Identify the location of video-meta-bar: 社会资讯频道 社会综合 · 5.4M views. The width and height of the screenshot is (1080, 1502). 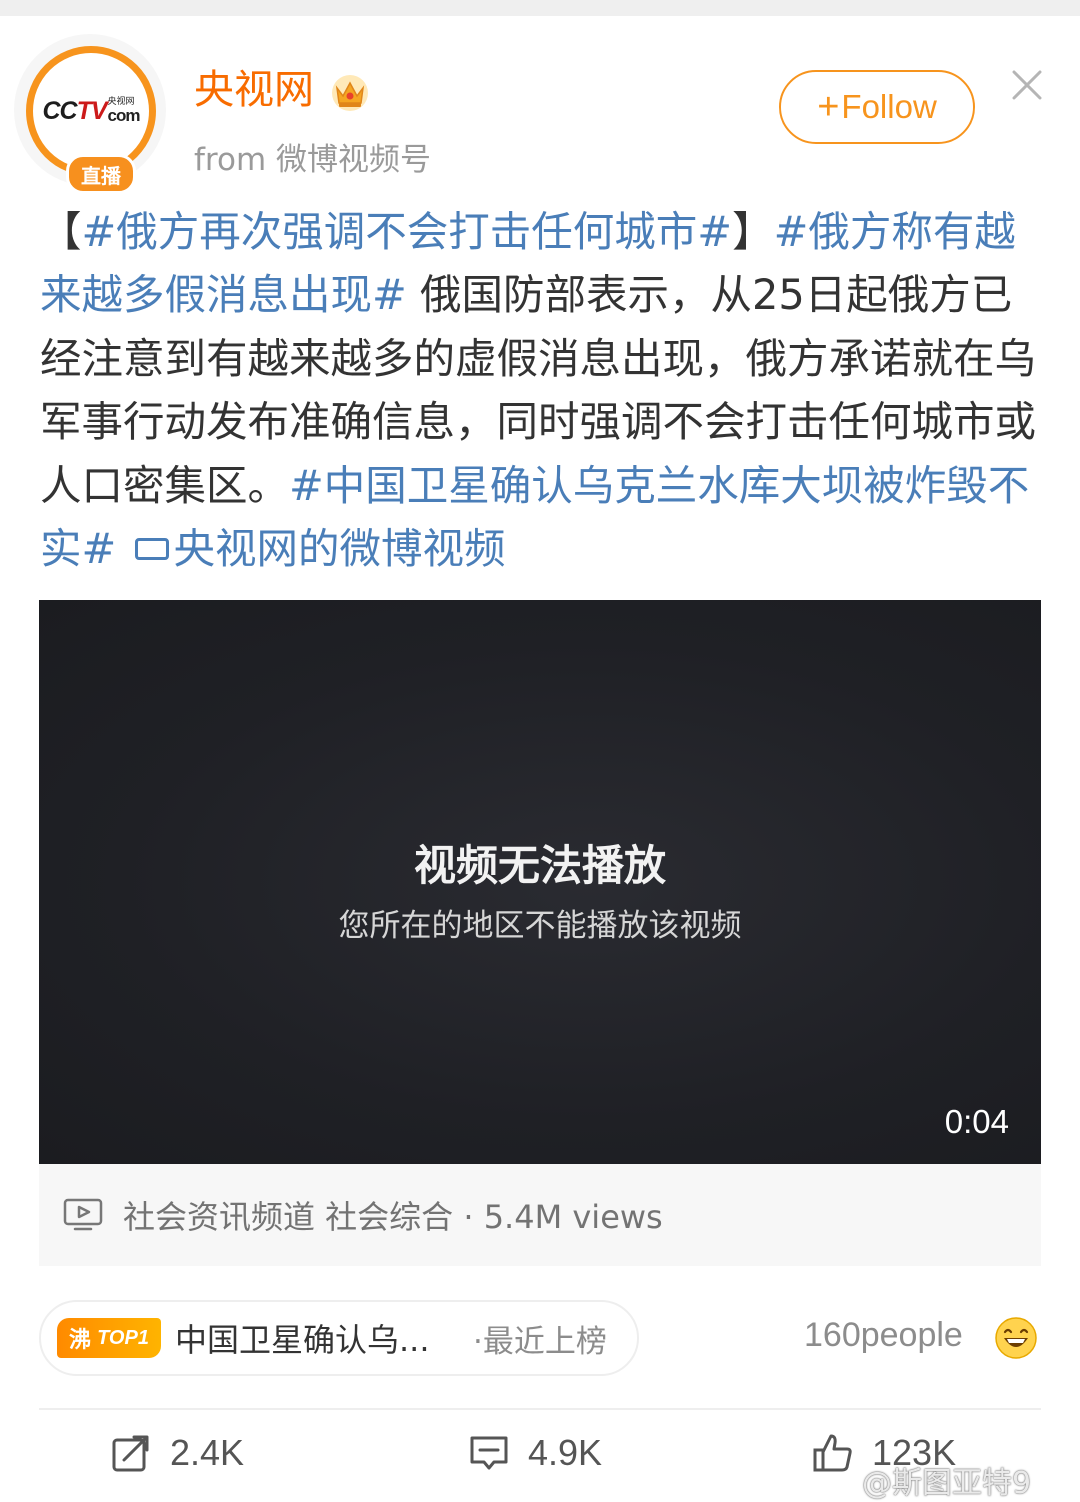
(540, 1215).